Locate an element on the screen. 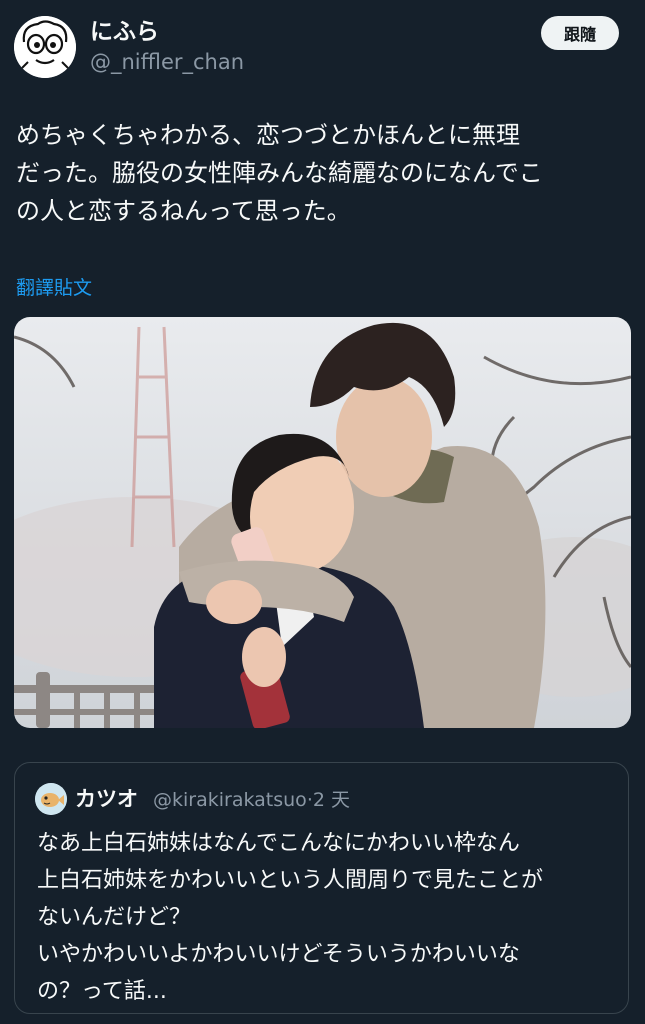 This screenshot has height=1024, width=645. tweet-header: にふら @_niffler_chan 跟隨 is located at coordinates (316, 51).